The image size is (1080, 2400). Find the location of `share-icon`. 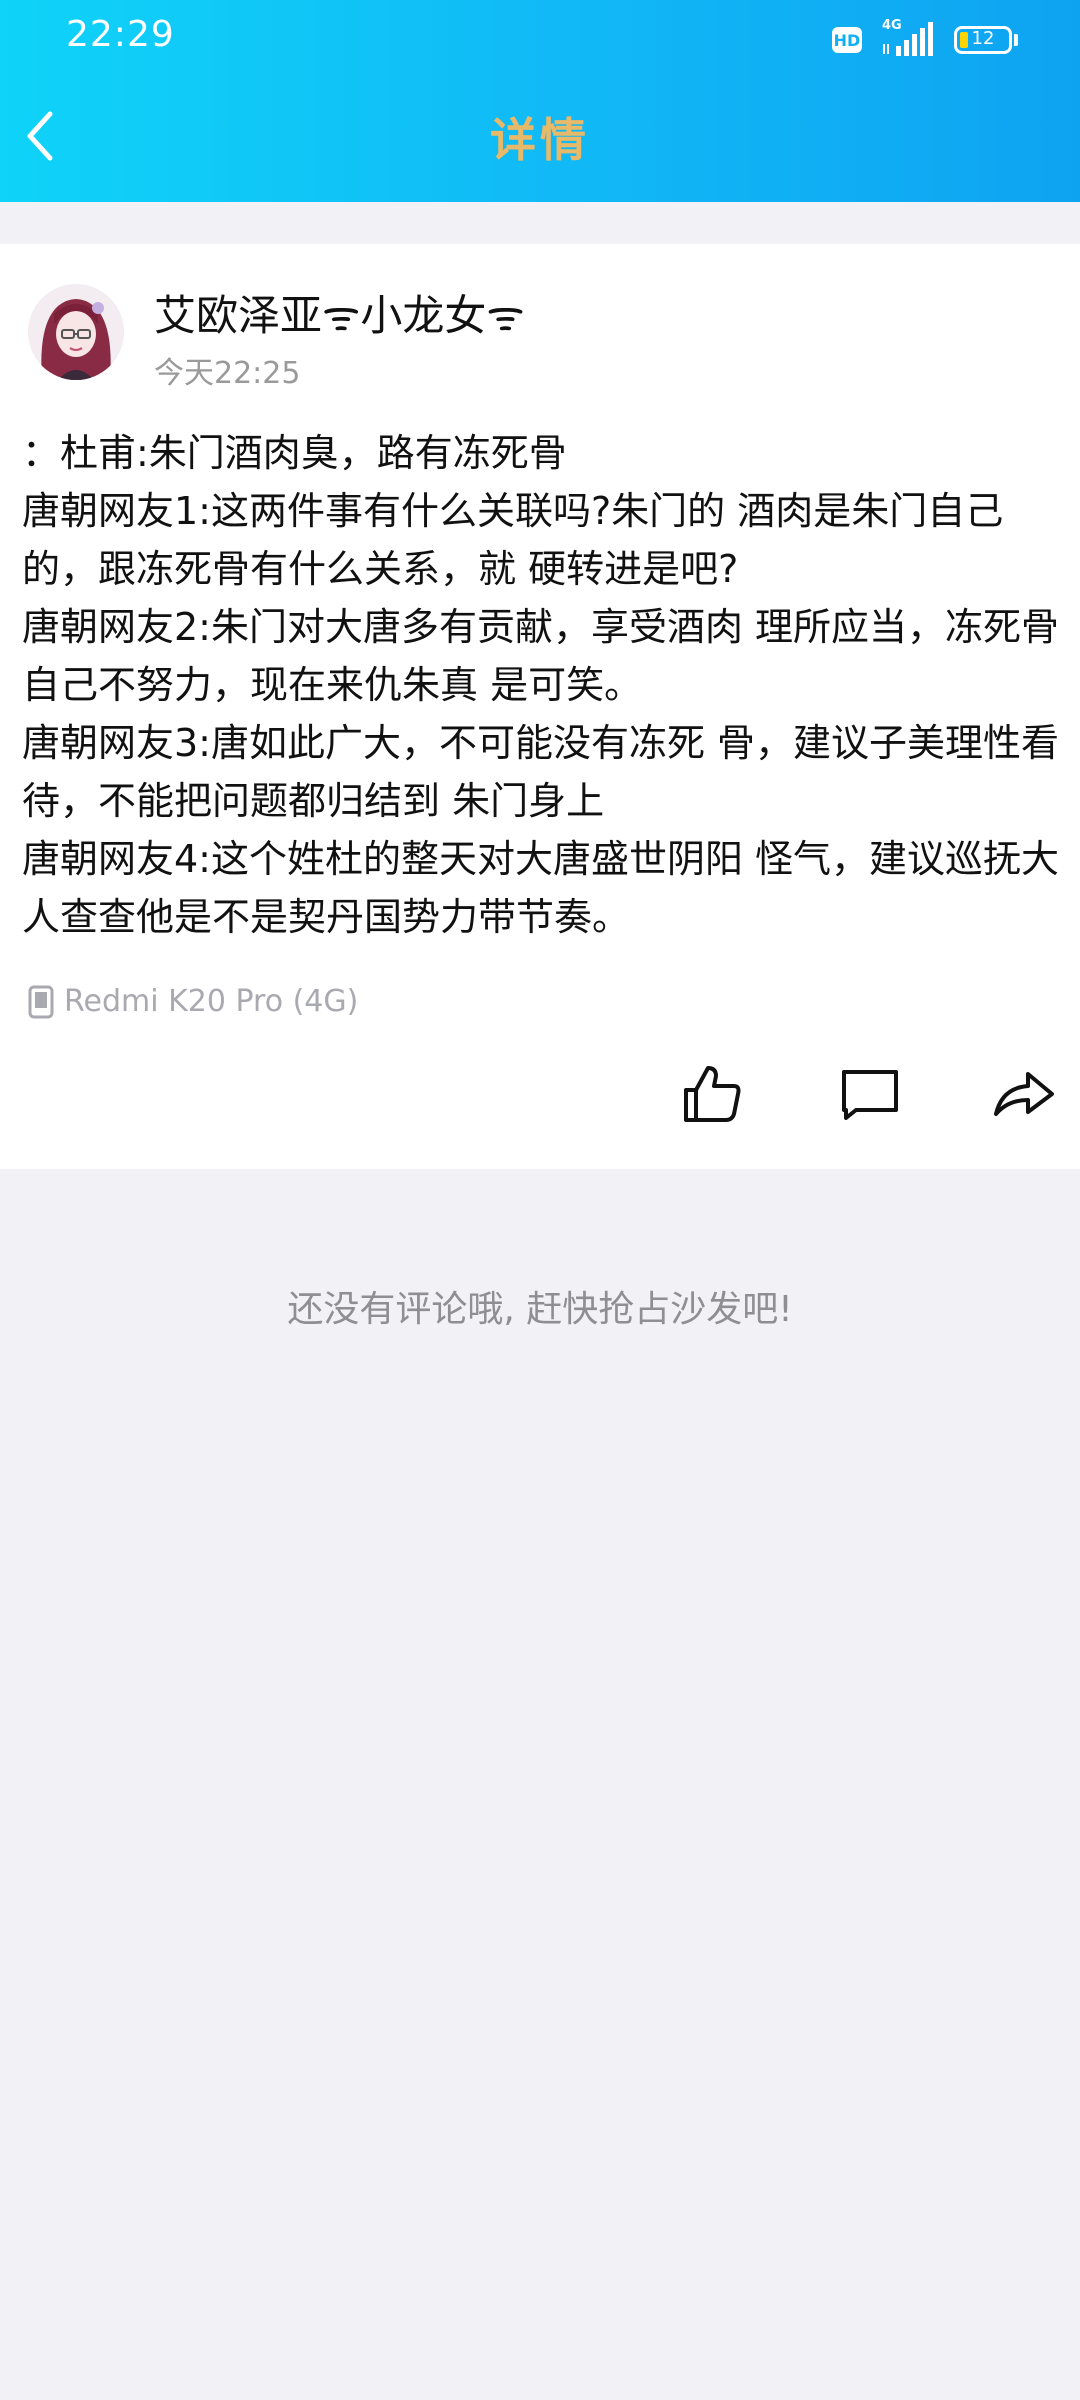

share-icon is located at coordinates (1024, 1094).